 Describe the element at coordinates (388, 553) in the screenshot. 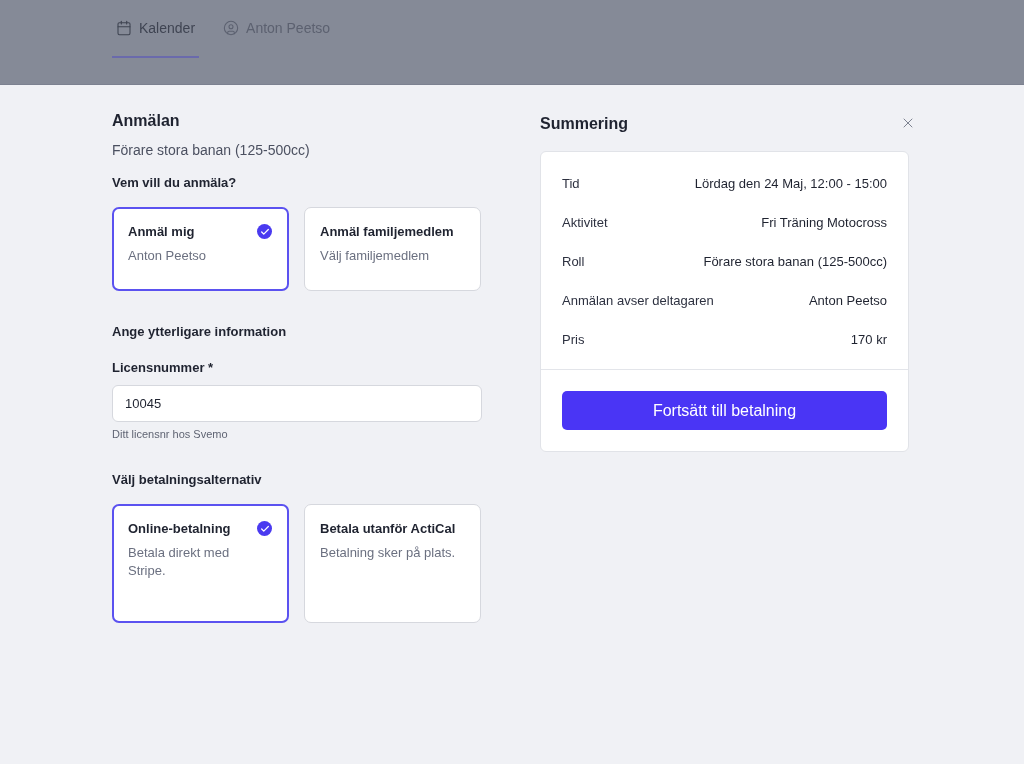

I see `option-description: Betalning sker på plats.` at that location.